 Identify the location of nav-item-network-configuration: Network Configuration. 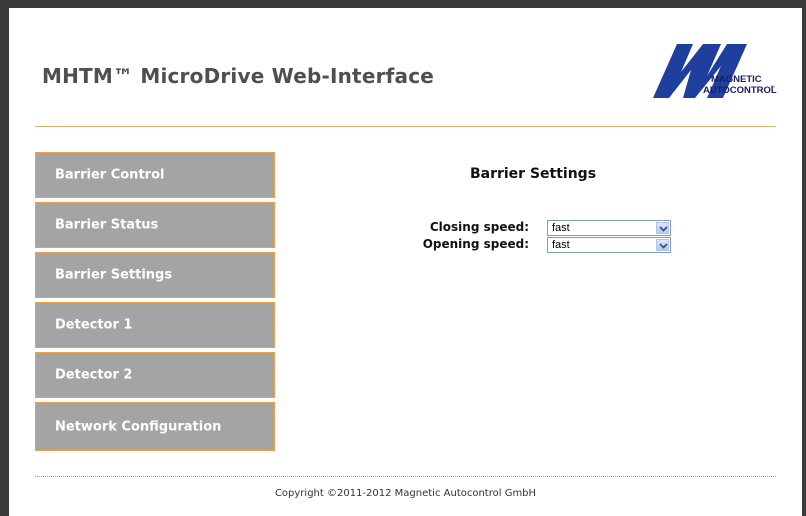
(155, 426).